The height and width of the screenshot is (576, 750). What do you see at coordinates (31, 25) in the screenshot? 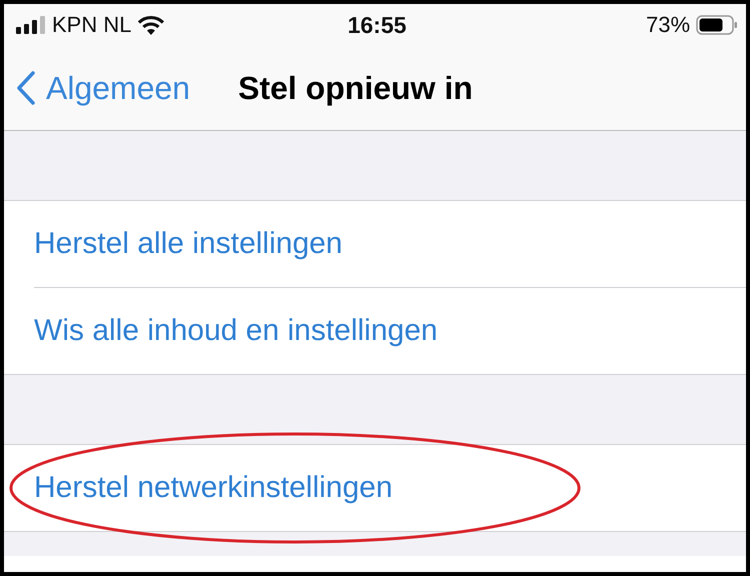
I see `signal-icon` at bounding box center [31, 25].